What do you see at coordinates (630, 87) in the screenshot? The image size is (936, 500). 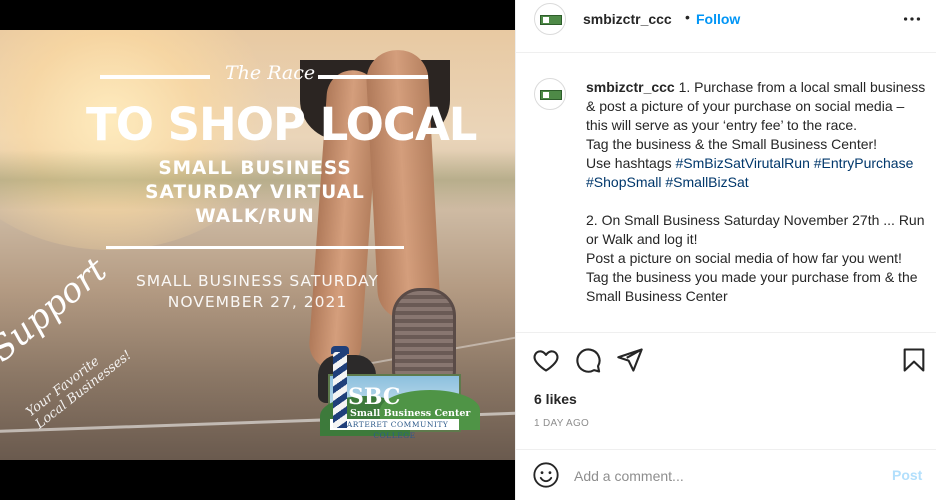 I see `caption-username: smbizctr_ccc` at bounding box center [630, 87].